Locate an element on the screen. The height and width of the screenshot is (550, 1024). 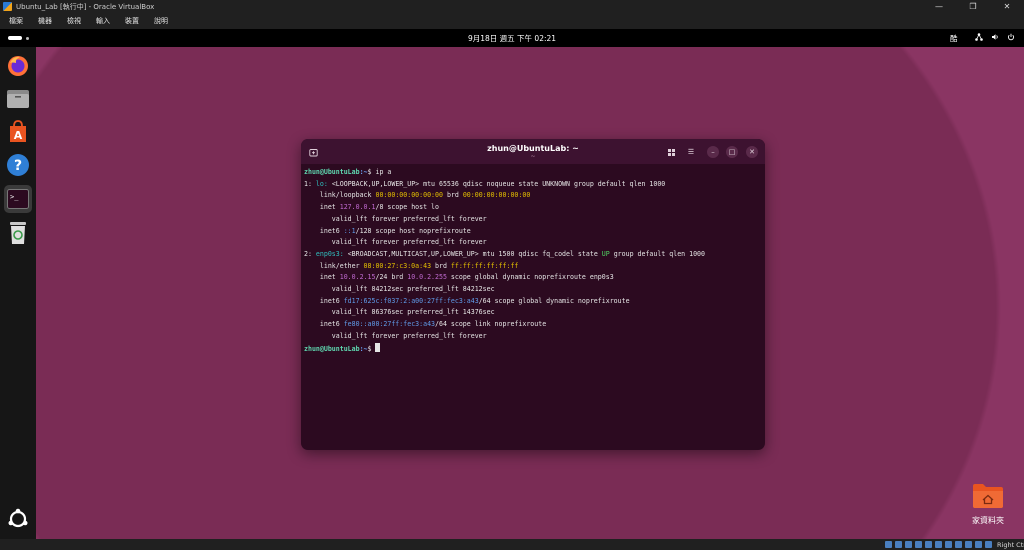
vbox-statusbar: Right Ctrl is located at coordinates (512, 544).